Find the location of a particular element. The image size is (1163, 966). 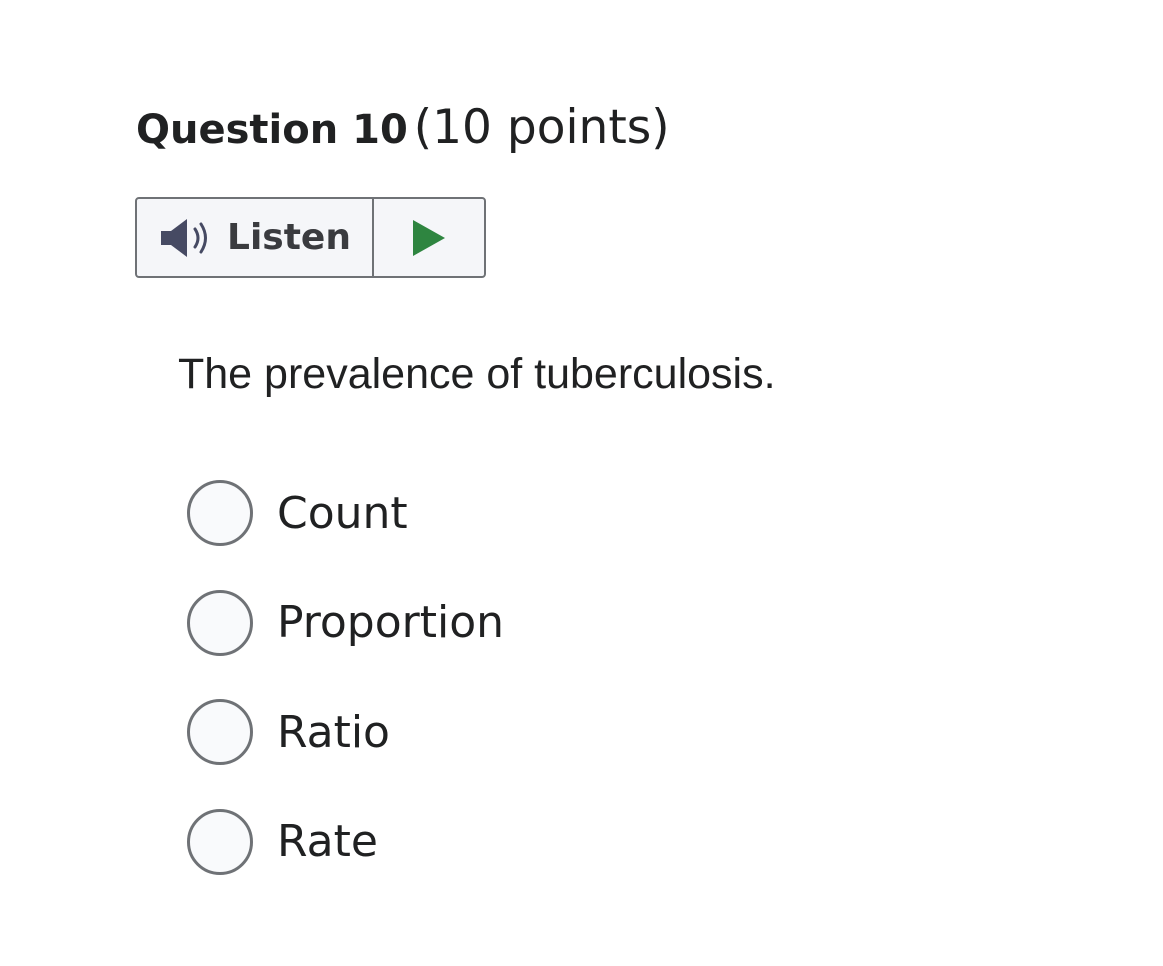

option-proportion: Proportion is located at coordinates (345, 623).